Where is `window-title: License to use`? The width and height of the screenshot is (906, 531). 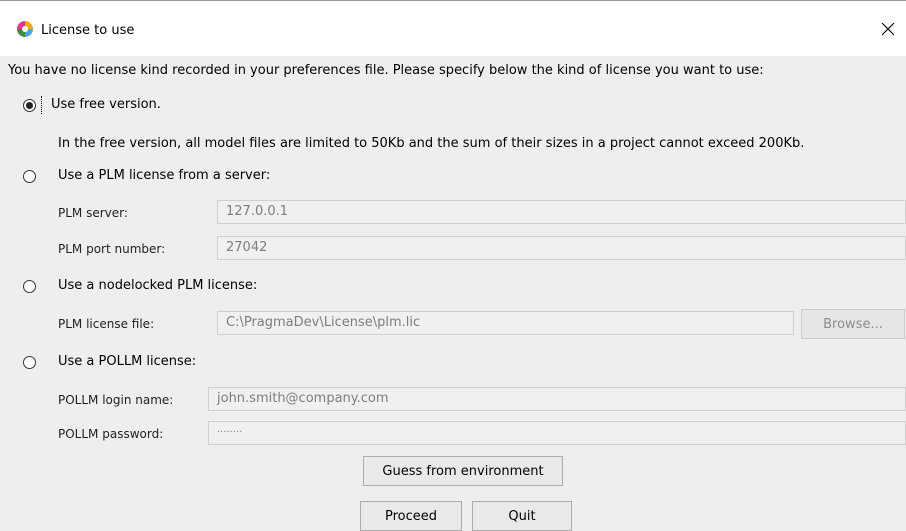 window-title: License to use is located at coordinates (88, 30).